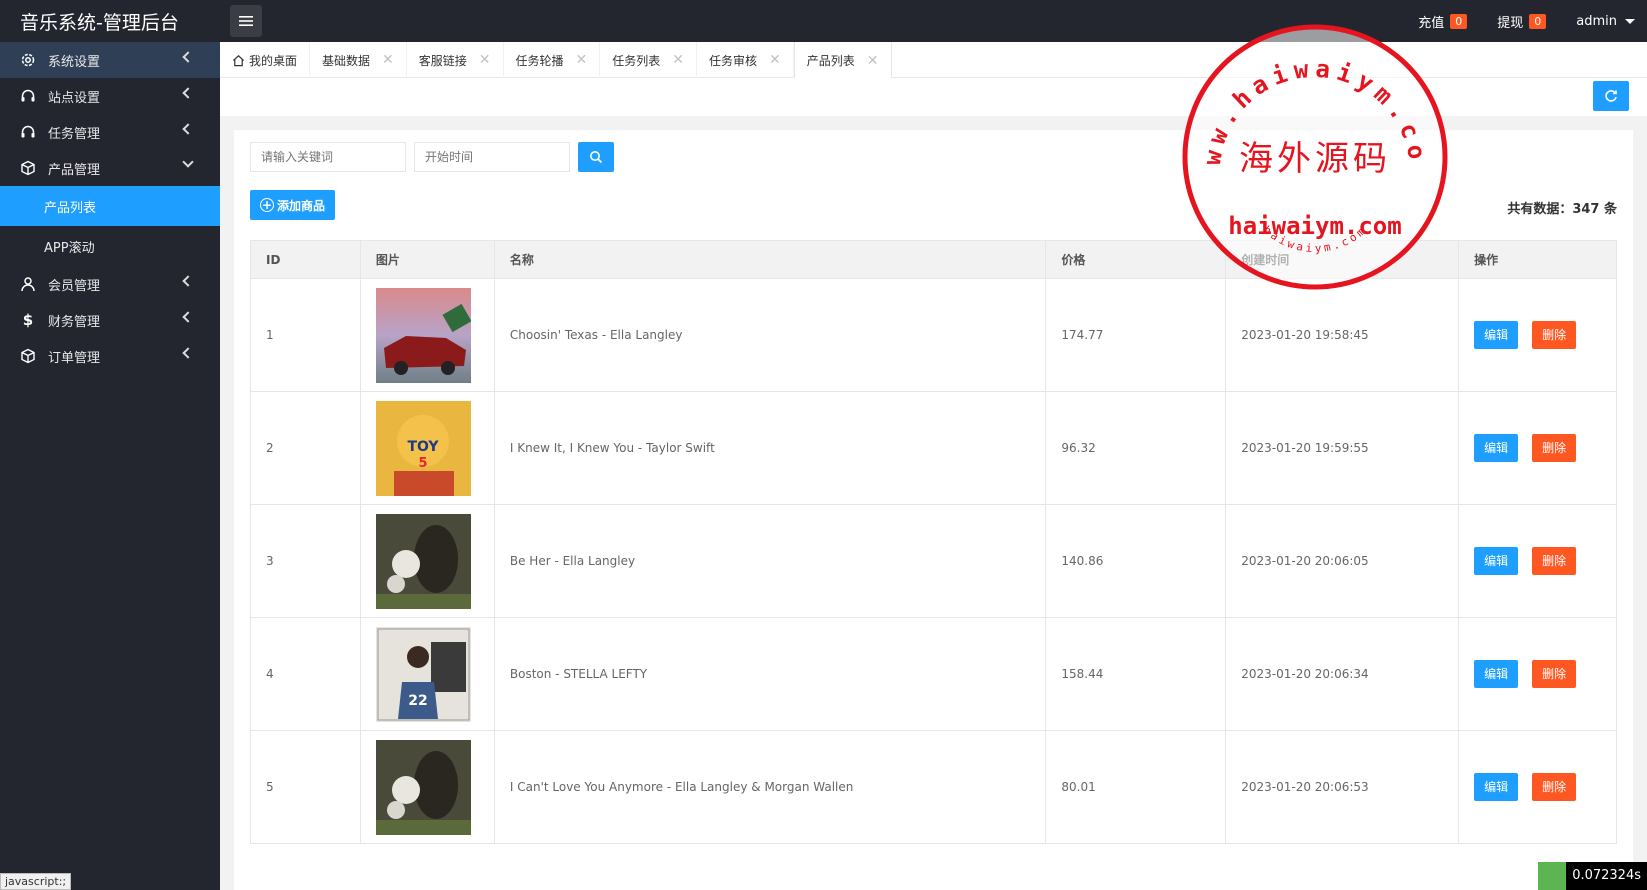 The height and width of the screenshot is (890, 1647). I want to click on cell-name: Choosin' Texas - Ella Langley, so click(770, 335).